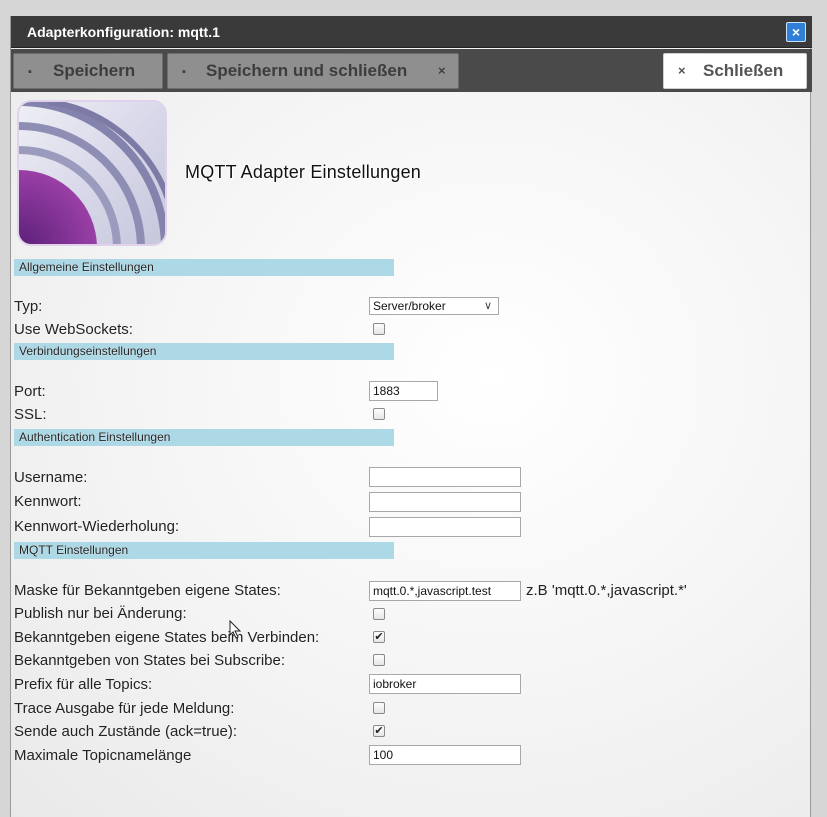 Image resolution: width=827 pixels, height=817 pixels. I want to click on websockets-checkbox, so click(379, 329).